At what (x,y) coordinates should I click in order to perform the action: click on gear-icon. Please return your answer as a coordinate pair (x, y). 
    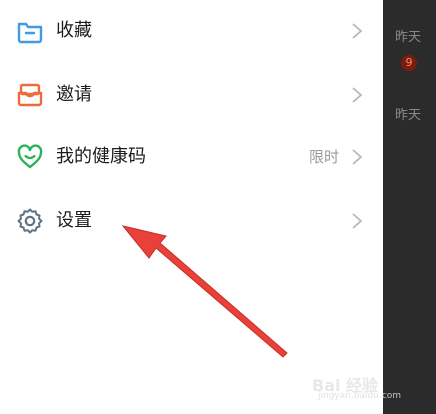
    Looking at the image, I should click on (30, 221).